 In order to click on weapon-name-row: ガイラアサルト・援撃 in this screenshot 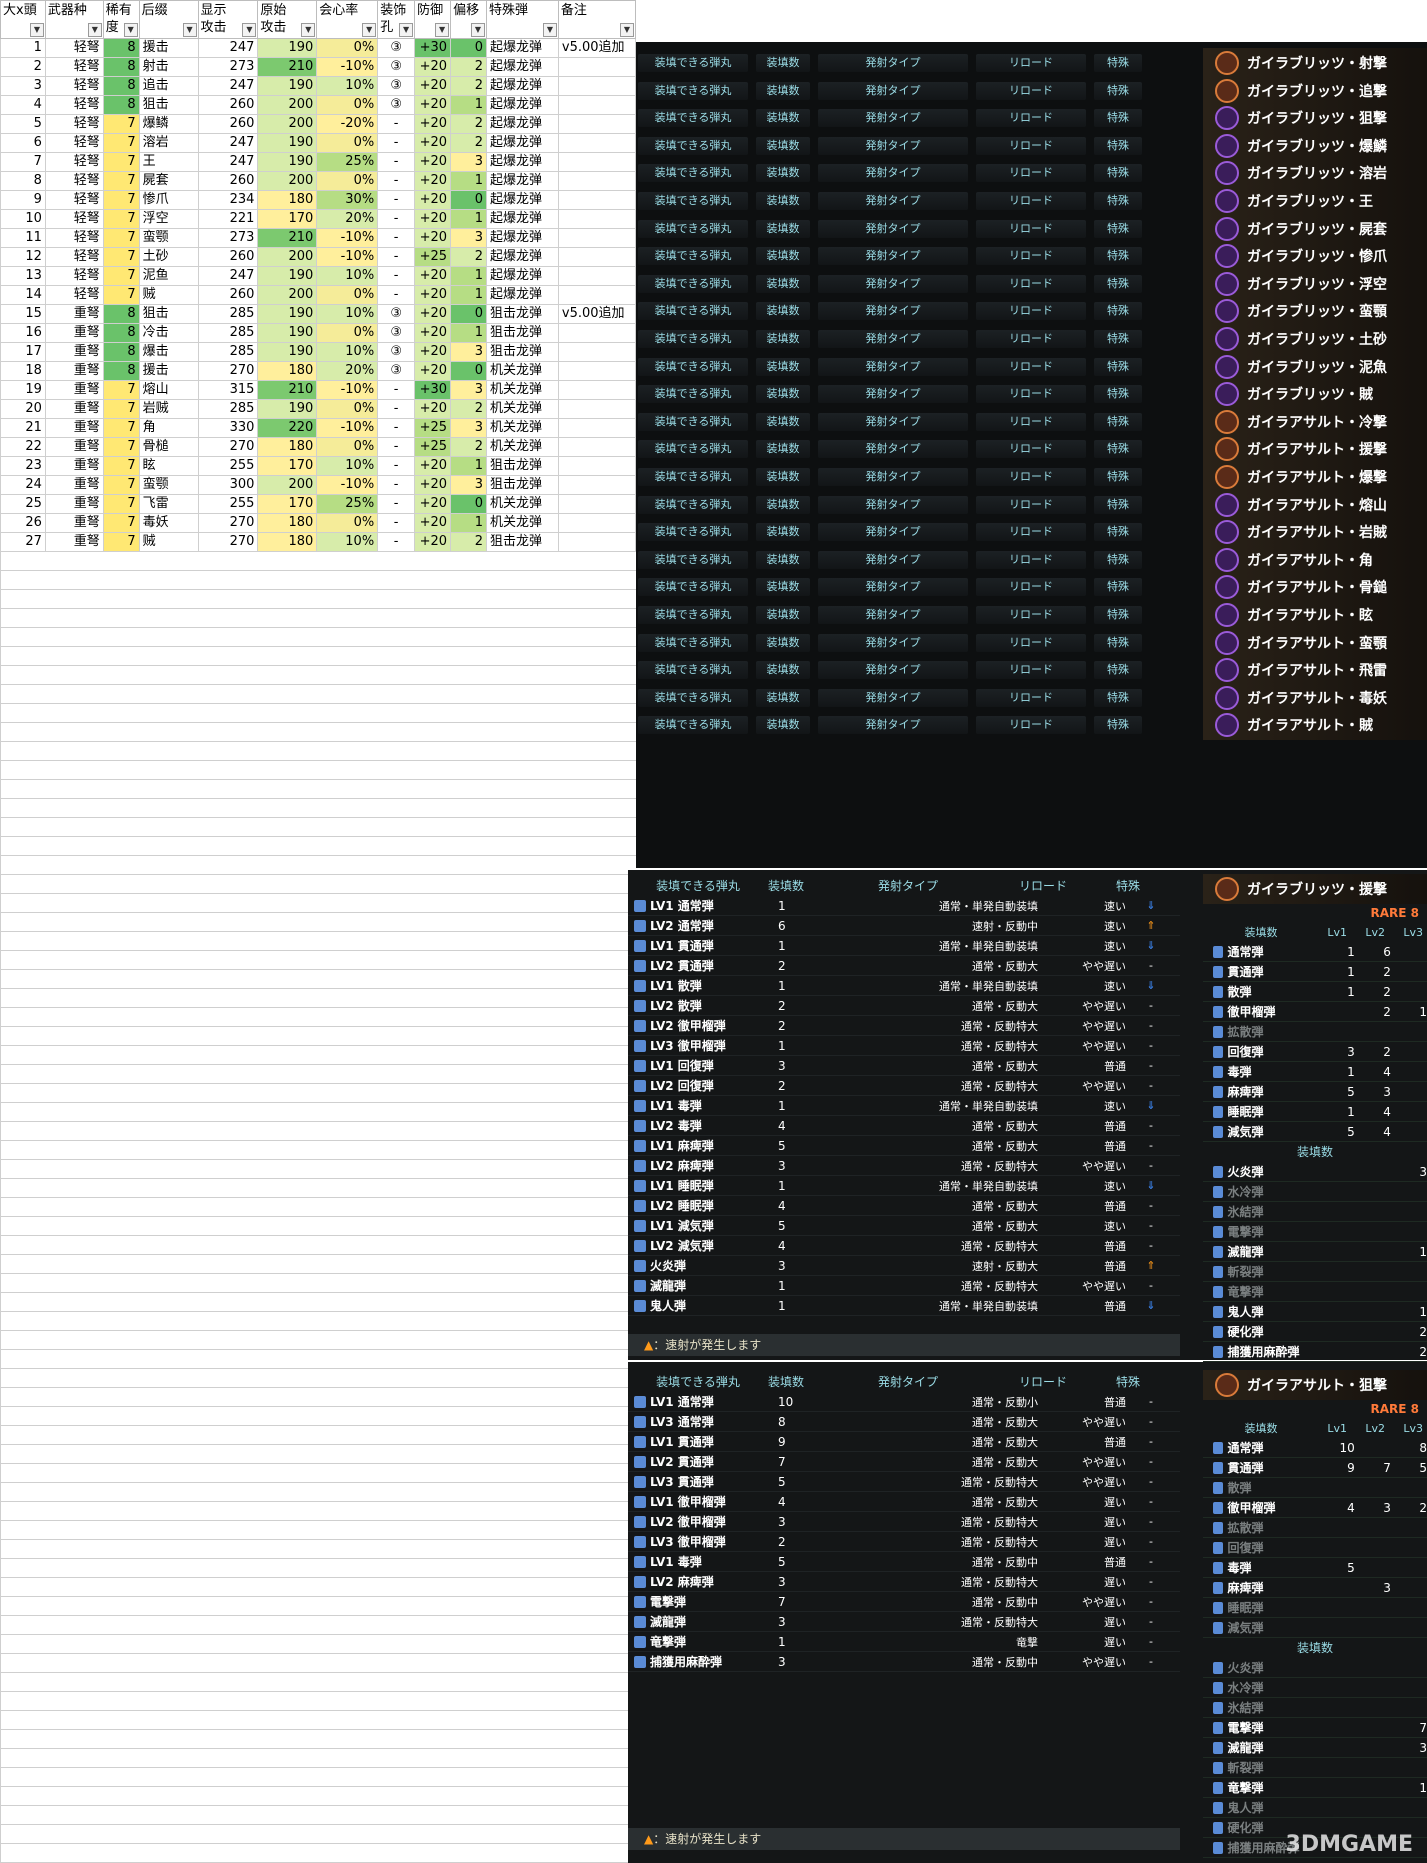, I will do `click(1315, 449)`.